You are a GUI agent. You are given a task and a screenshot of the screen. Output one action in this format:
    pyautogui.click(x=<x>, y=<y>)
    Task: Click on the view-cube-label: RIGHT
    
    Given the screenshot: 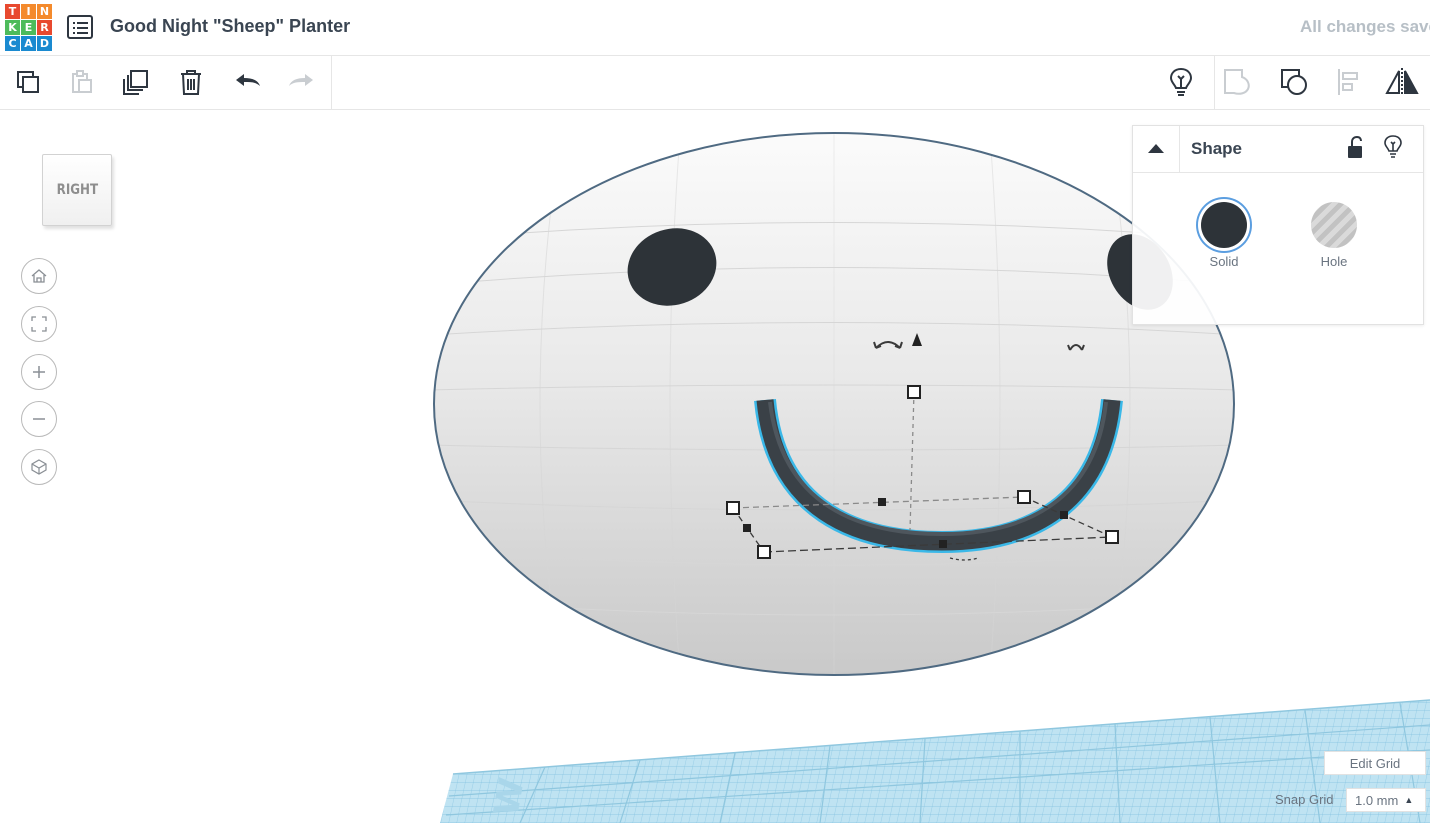 What is the action you would take?
    pyautogui.click(x=77, y=190)
    